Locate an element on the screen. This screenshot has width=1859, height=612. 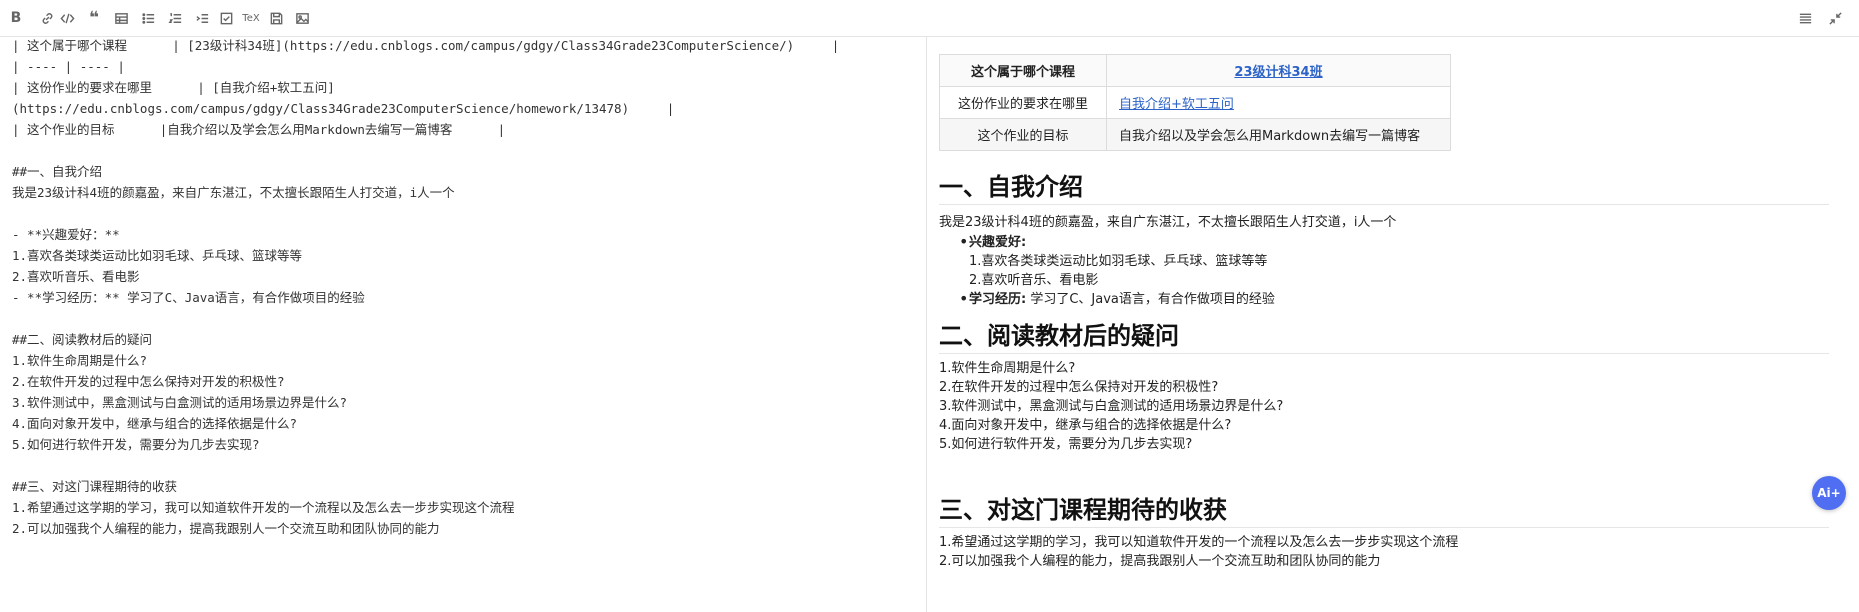
table-icon is located at coordinates (121, 18).